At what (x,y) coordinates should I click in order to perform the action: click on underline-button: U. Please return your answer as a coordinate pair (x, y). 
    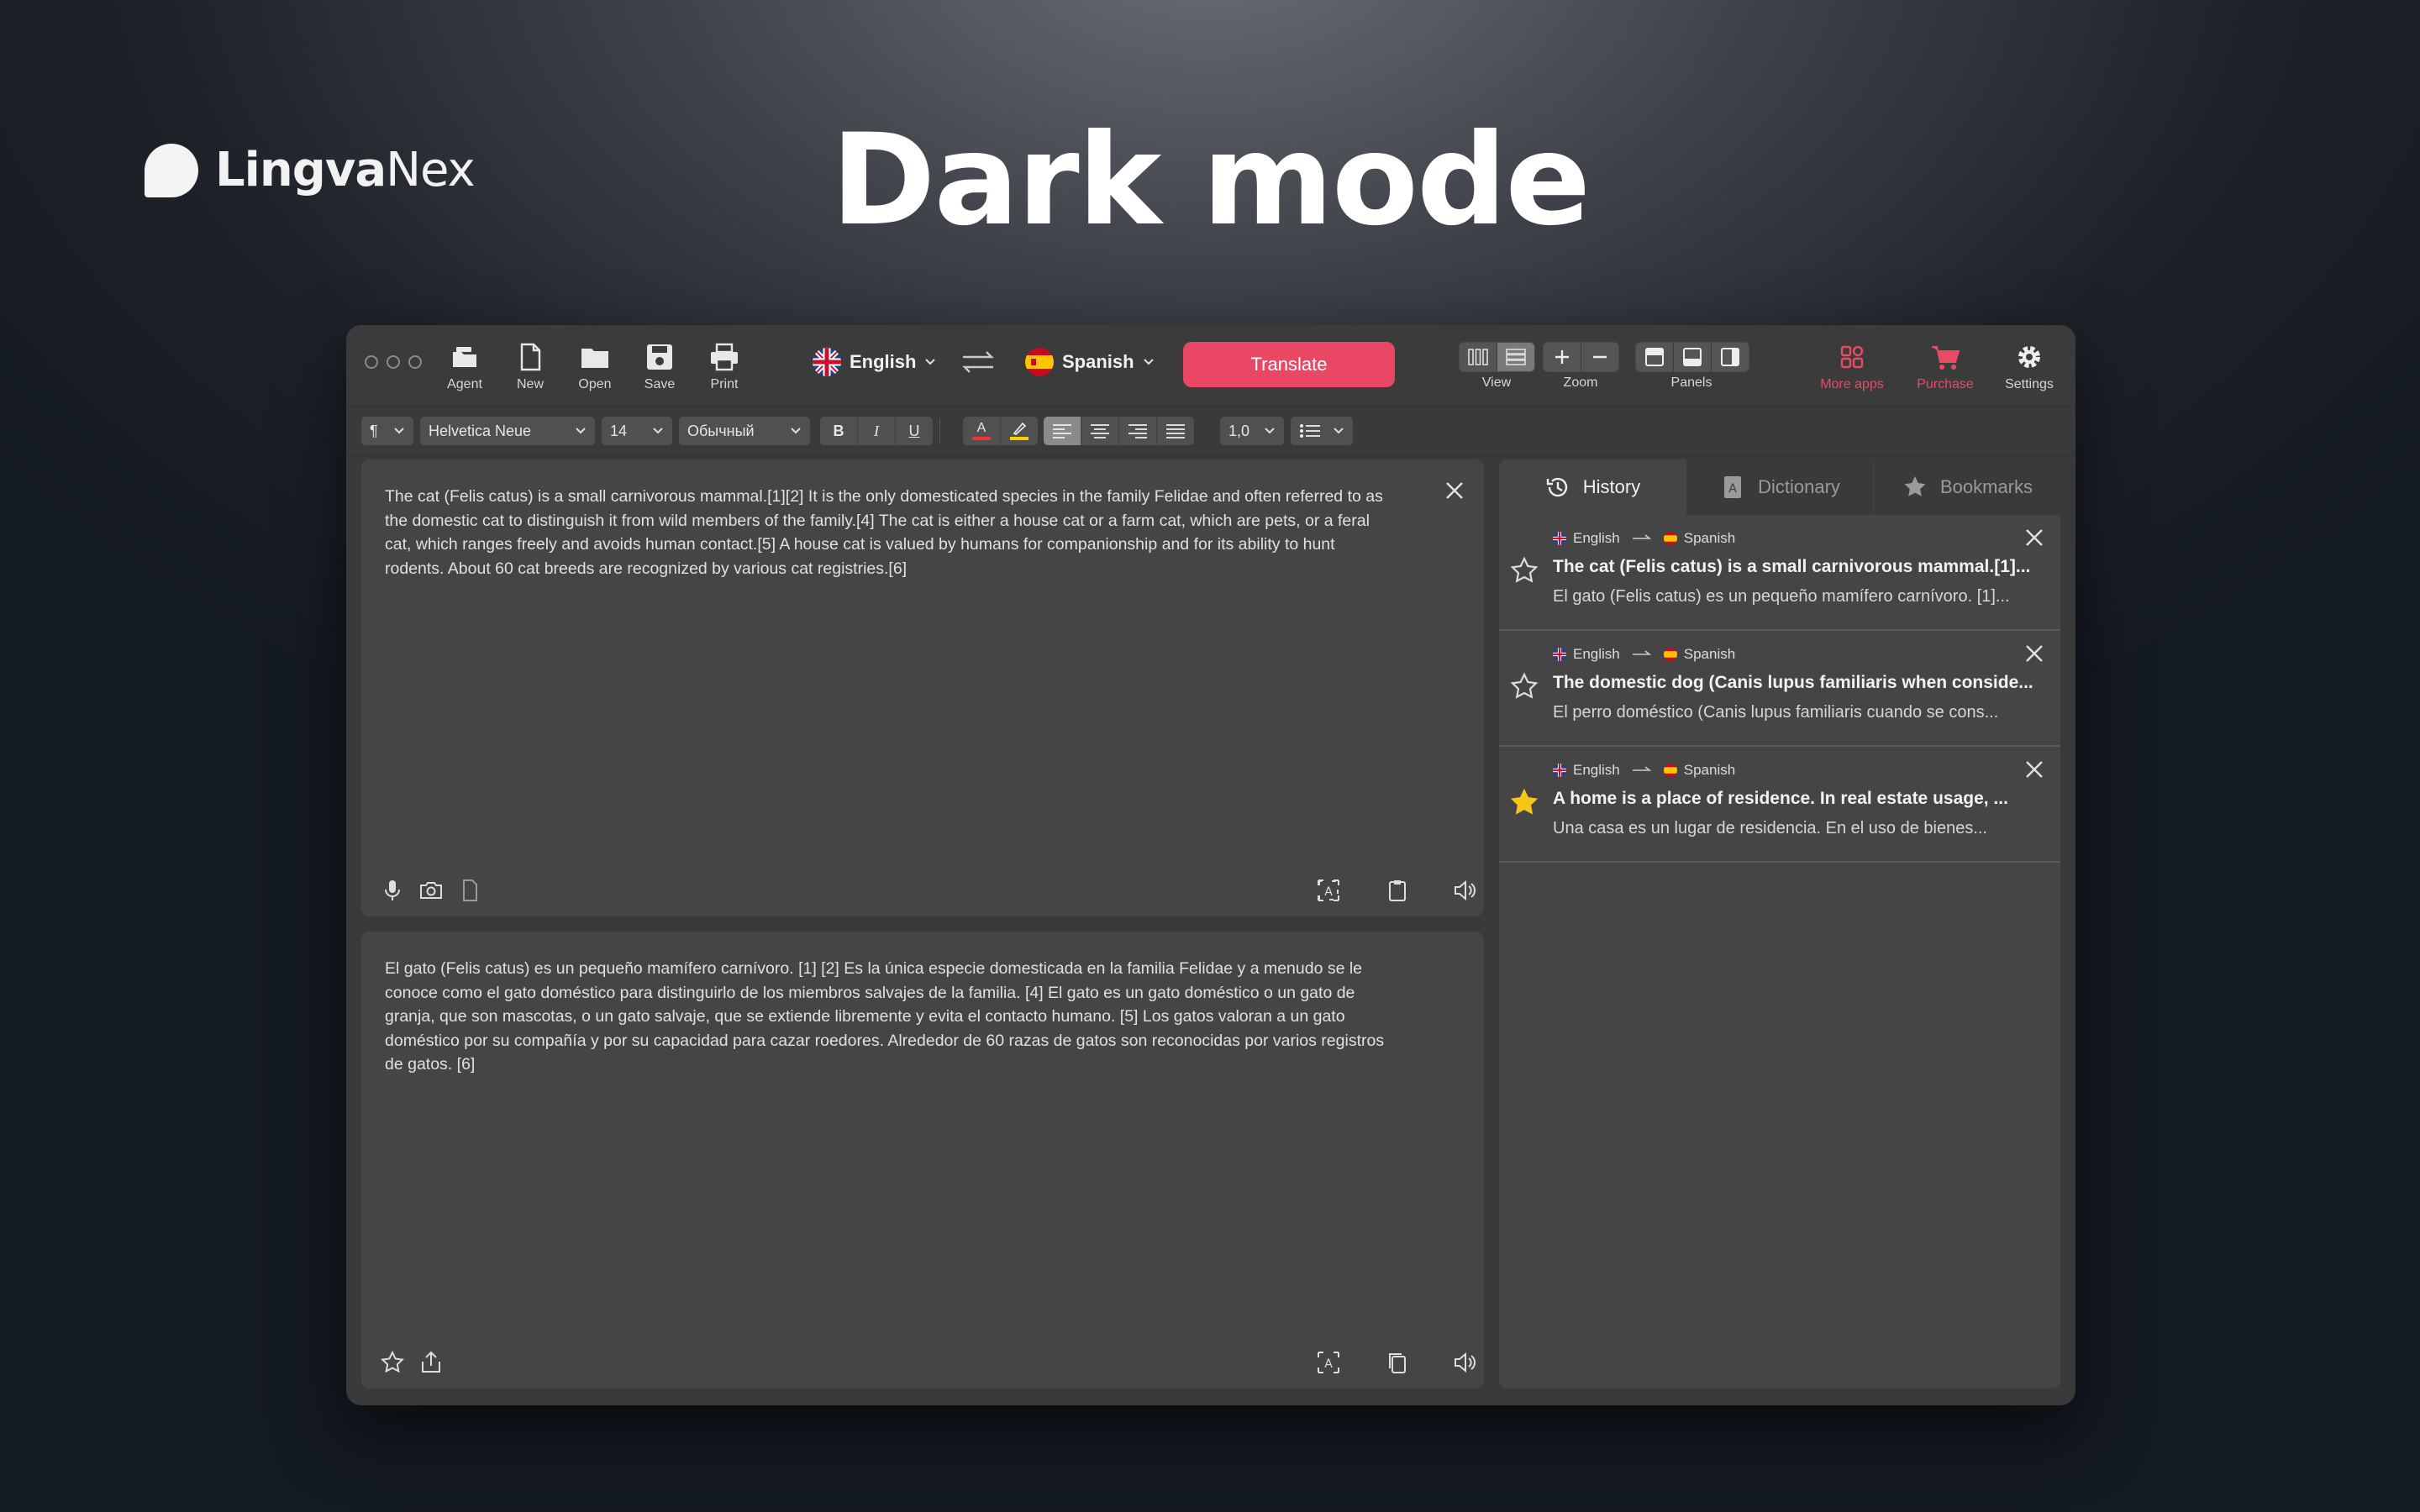
    Looking at the image, I should click on (914, 431).